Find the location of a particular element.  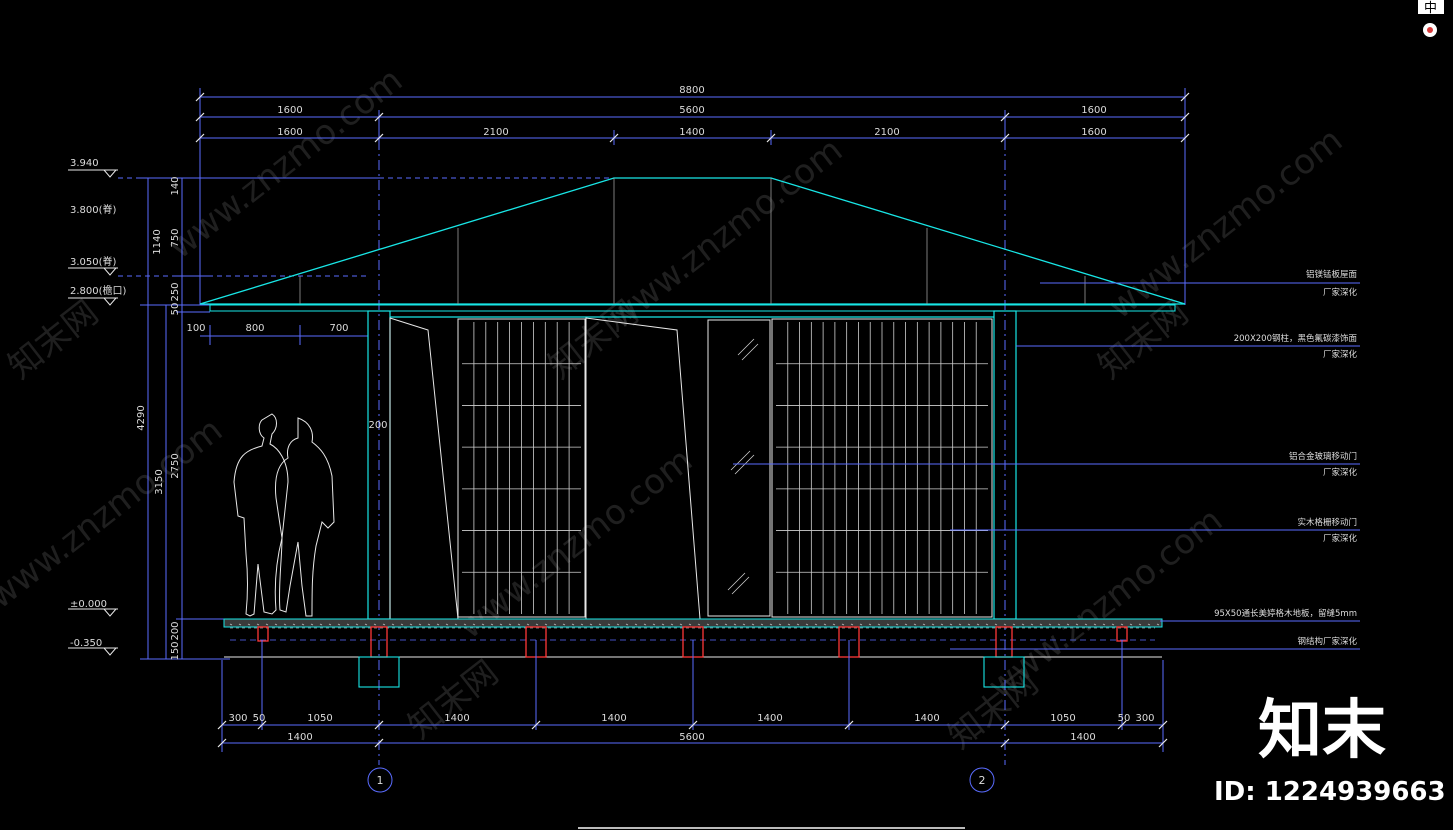

level-label: -0.350 is located at coordinates (86, 643).